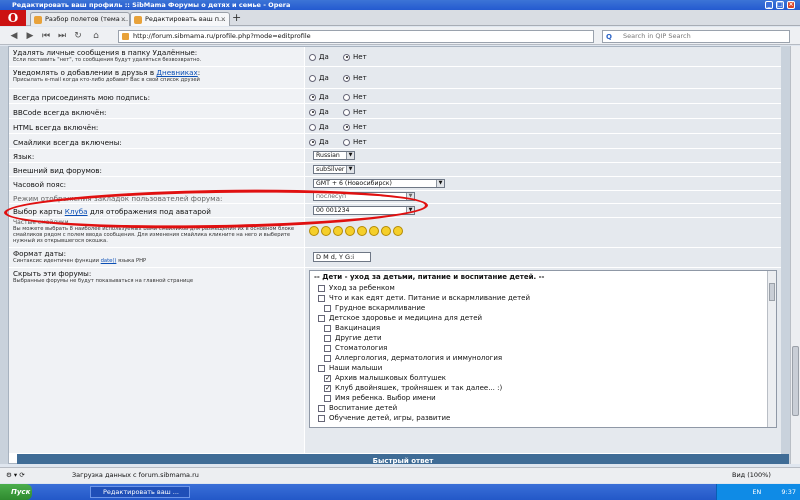  I want to click on forum-list-scrollbar, so click(771, 349).